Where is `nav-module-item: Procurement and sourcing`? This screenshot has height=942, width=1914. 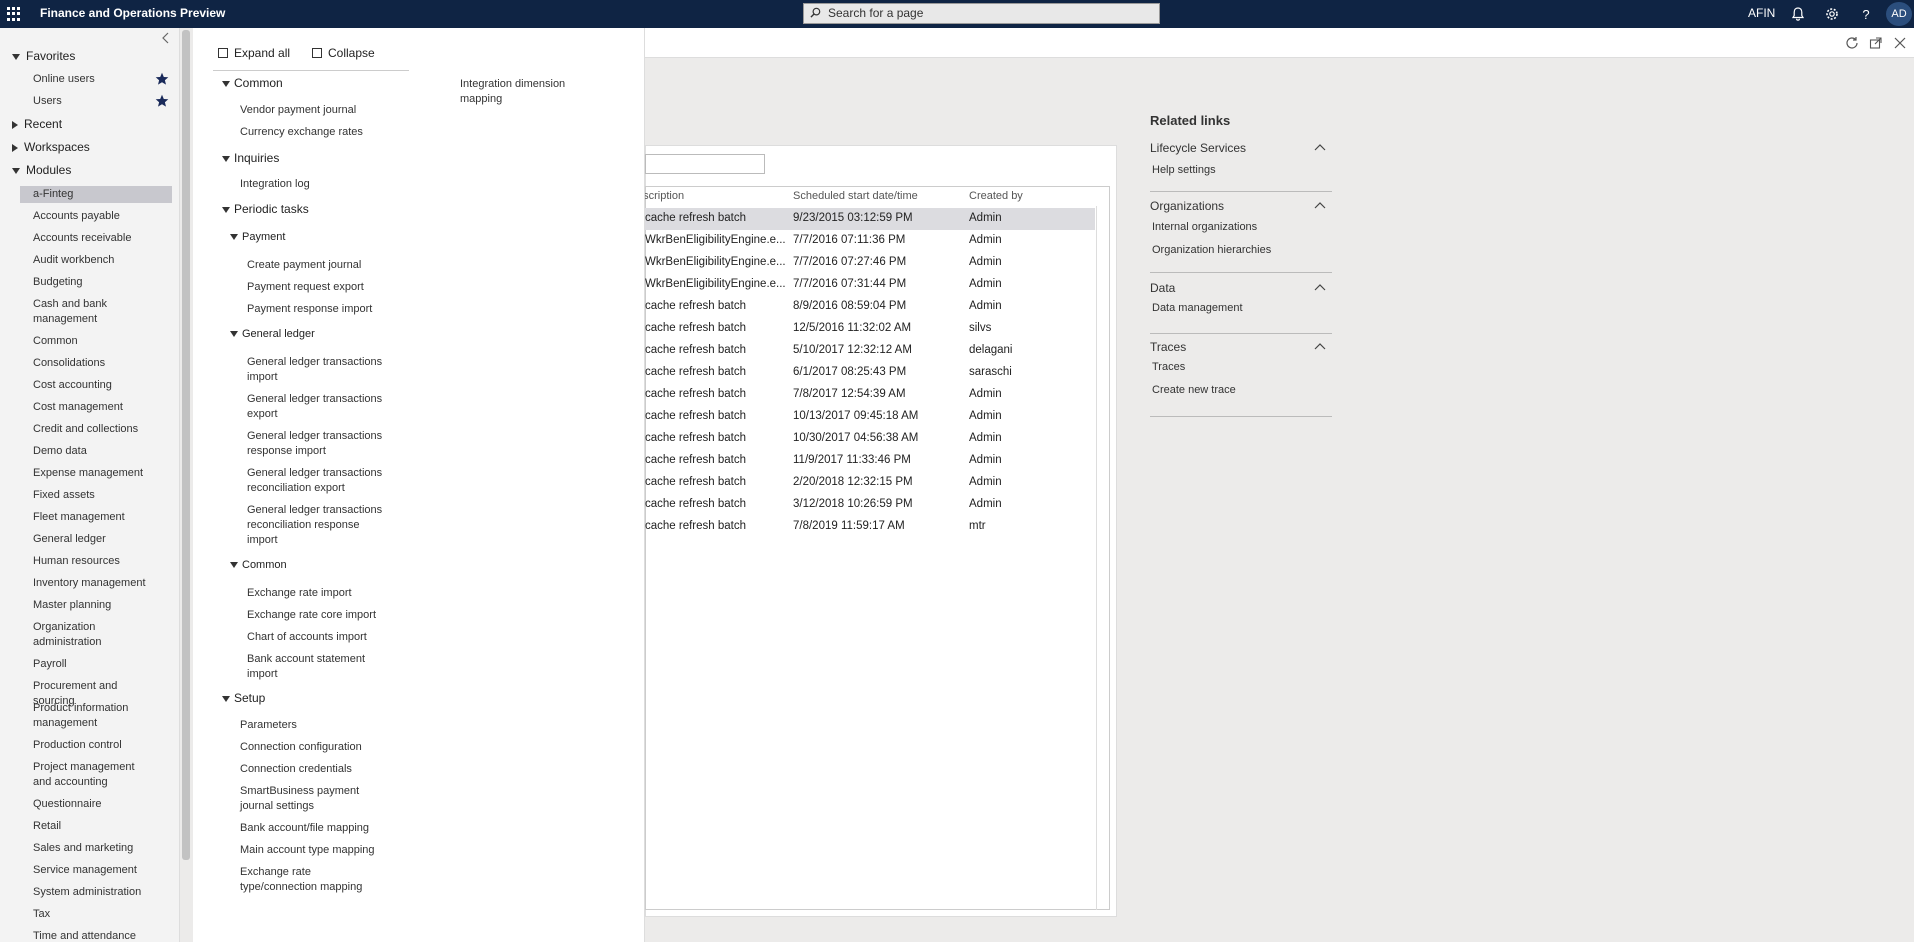
nav-module-item: Procurement and sourcing is located at coordinates (96, 692).